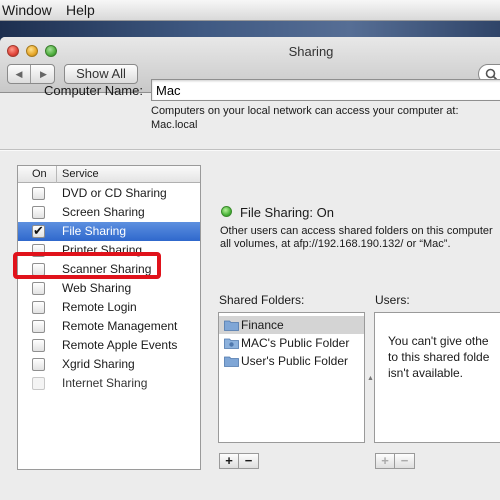  What do you see at coordinates (295, 343) in the screenshot?
I see `shared-folder-name: MAC's Public Folder` at bounding box center [295, 343].